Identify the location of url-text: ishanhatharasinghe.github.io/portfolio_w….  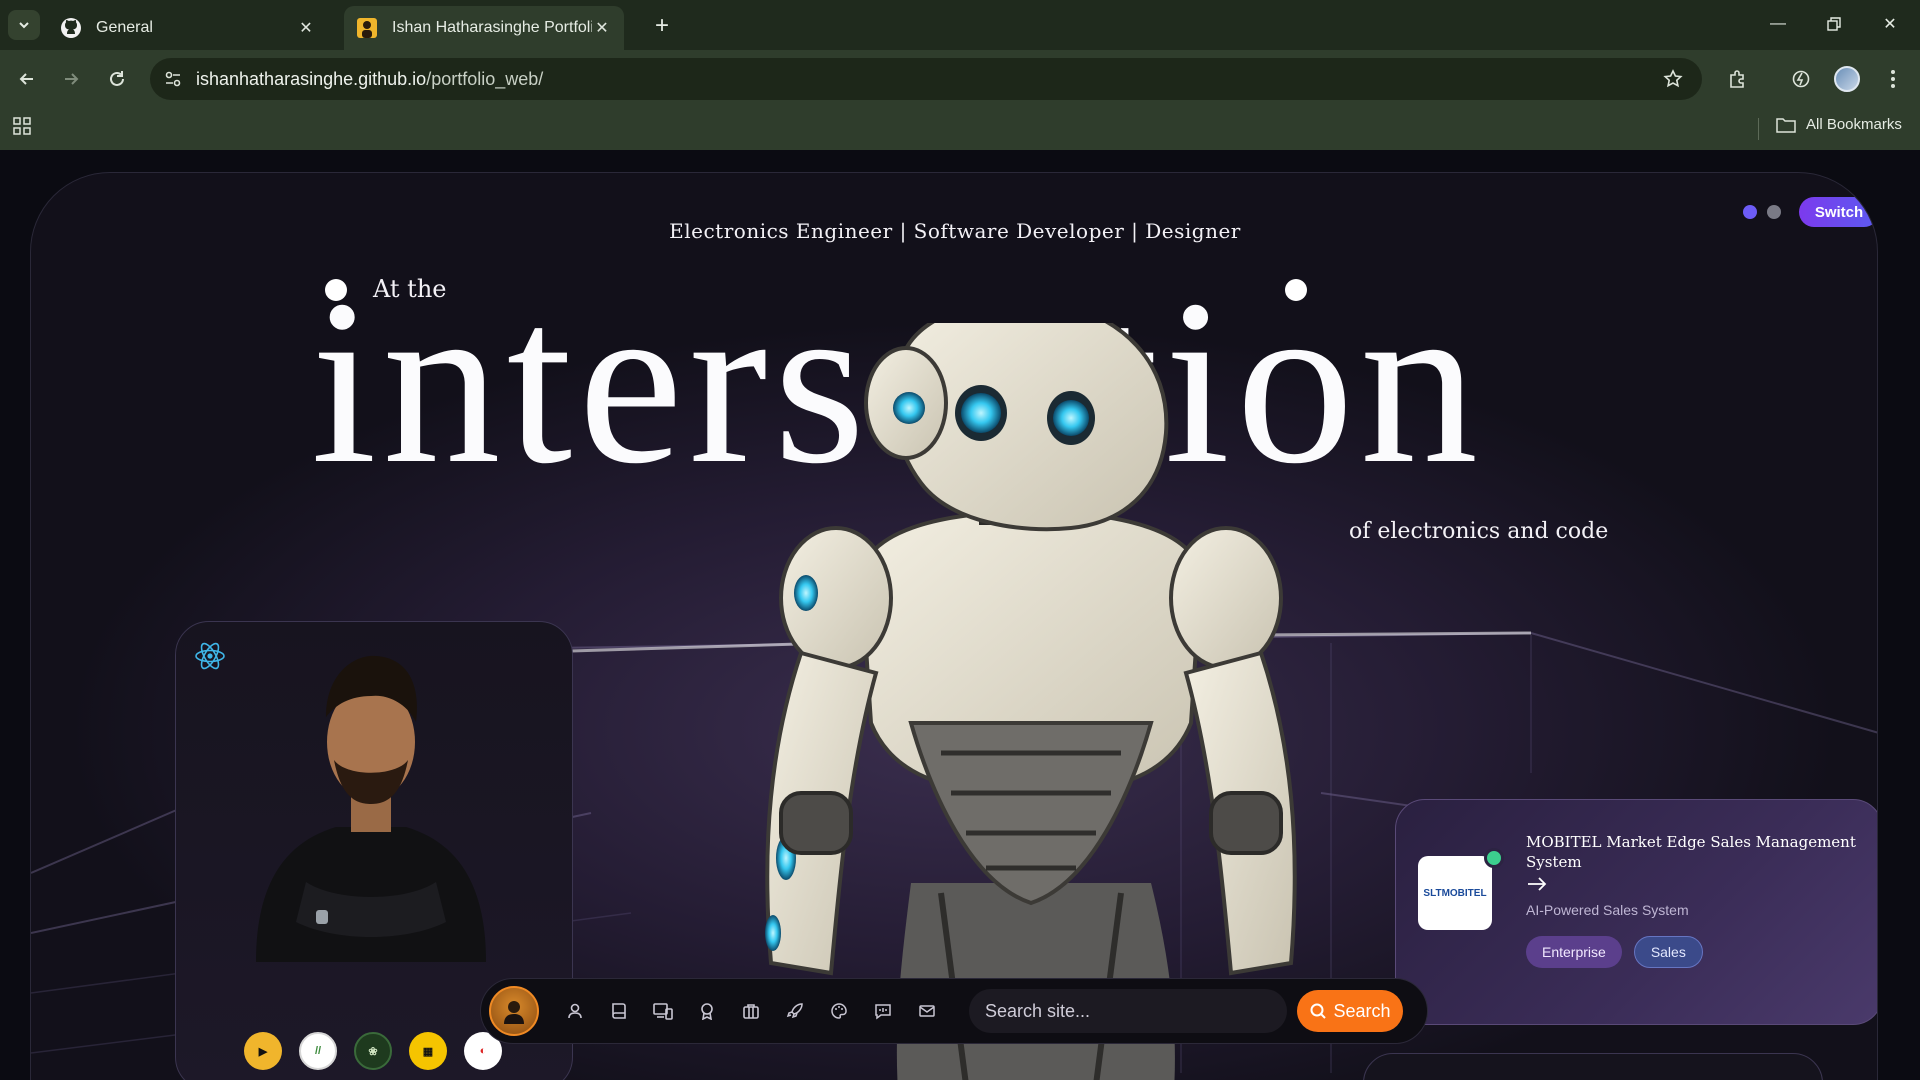
(369, 79).